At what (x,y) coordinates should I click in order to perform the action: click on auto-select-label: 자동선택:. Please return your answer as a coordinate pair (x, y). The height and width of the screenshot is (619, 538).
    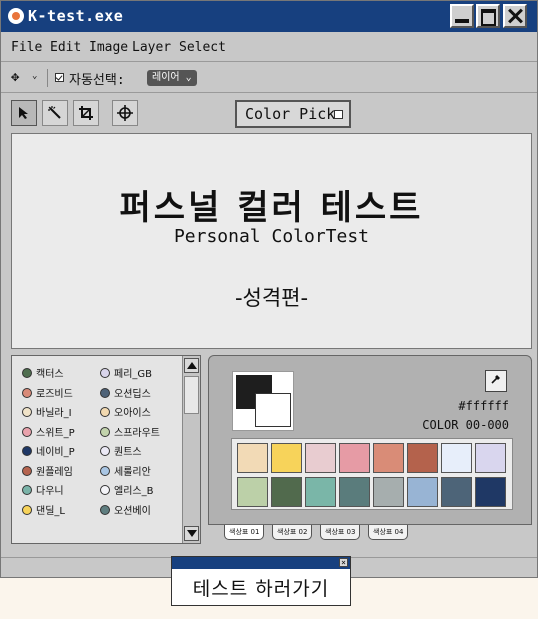
    Looking at the image, I should click on (97, 80).